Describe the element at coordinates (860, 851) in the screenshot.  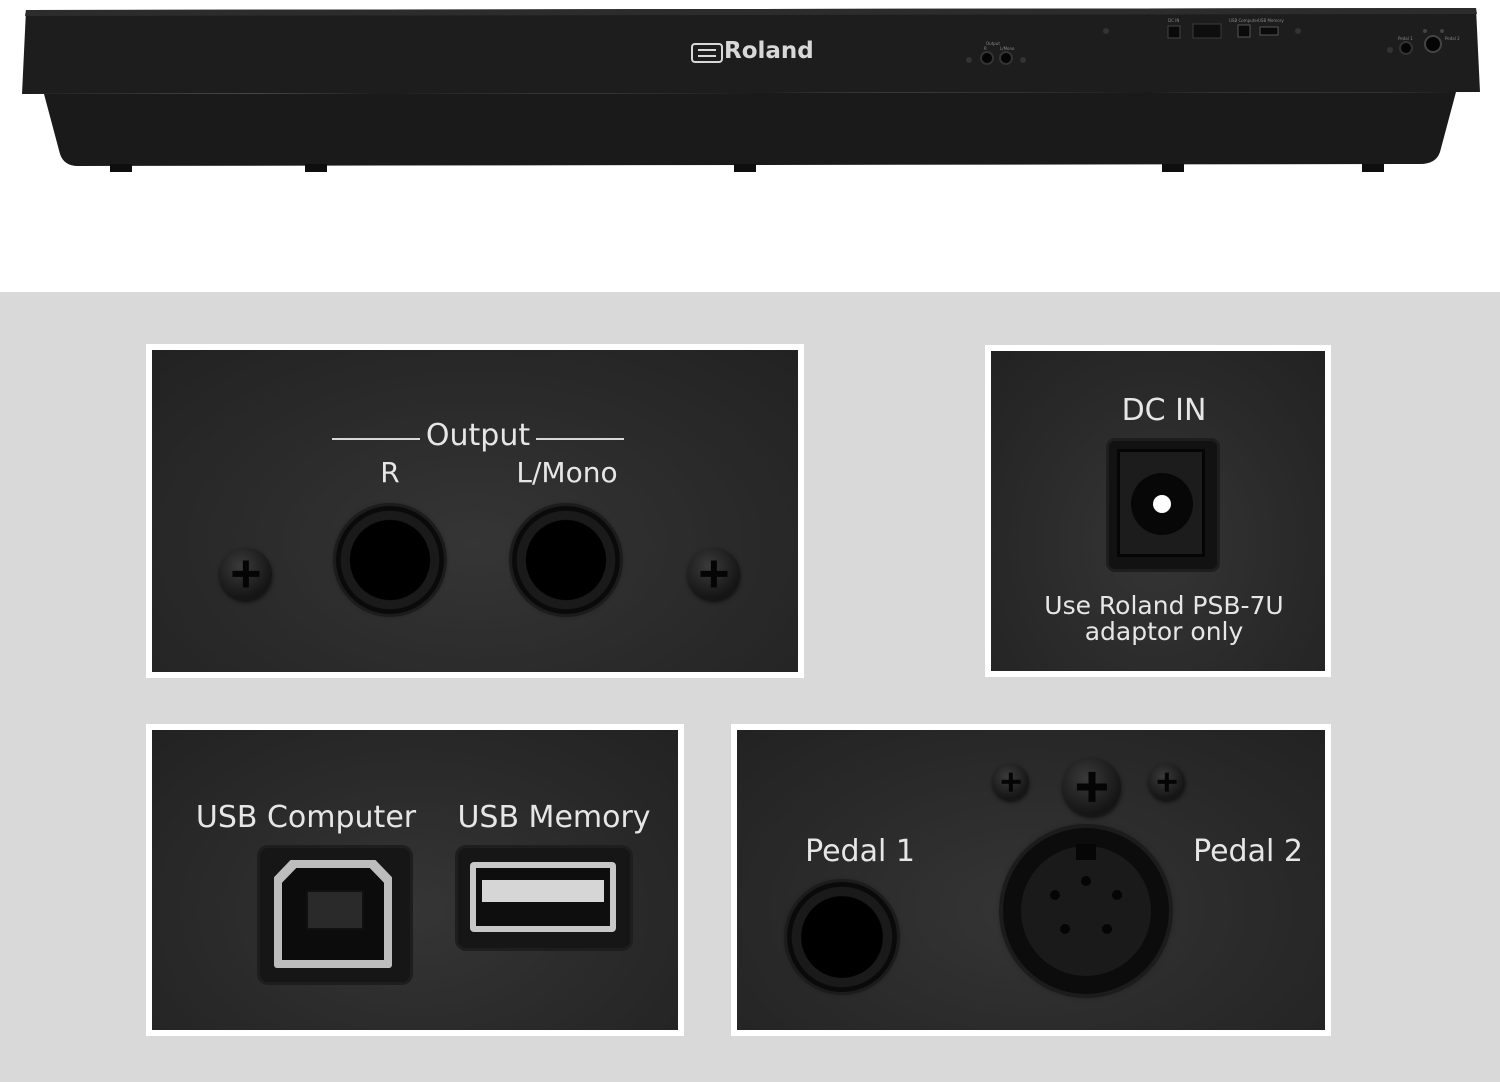
I see `pedal1-label: Pedal 1` at that location.